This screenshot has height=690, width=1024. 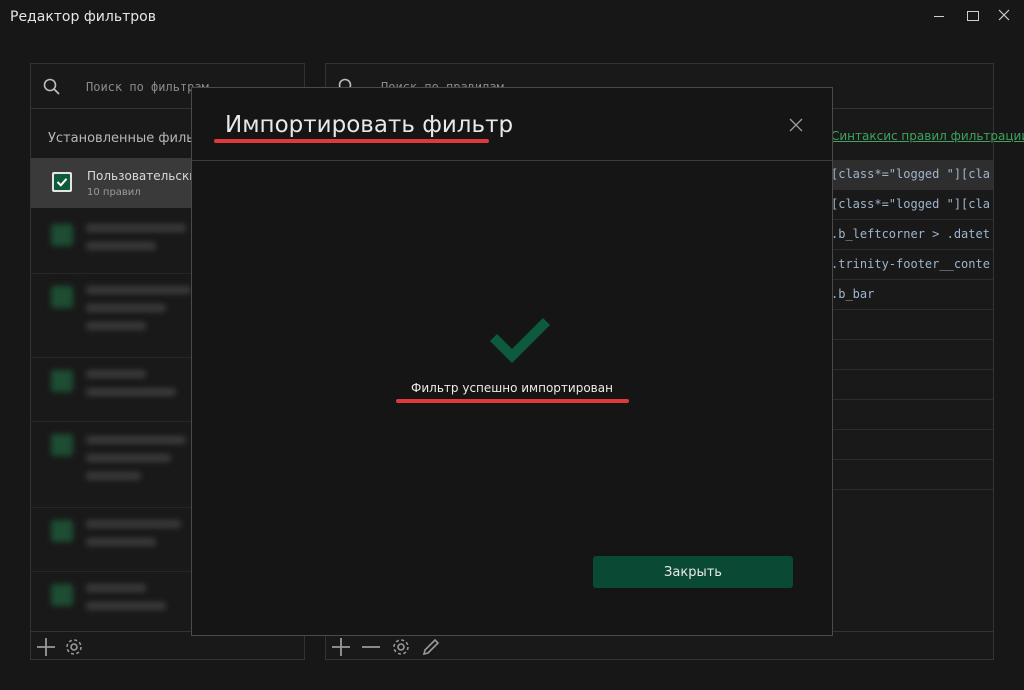 I want to click on dialog-title: Импортировать фильтр, so click(x=369, y=125).